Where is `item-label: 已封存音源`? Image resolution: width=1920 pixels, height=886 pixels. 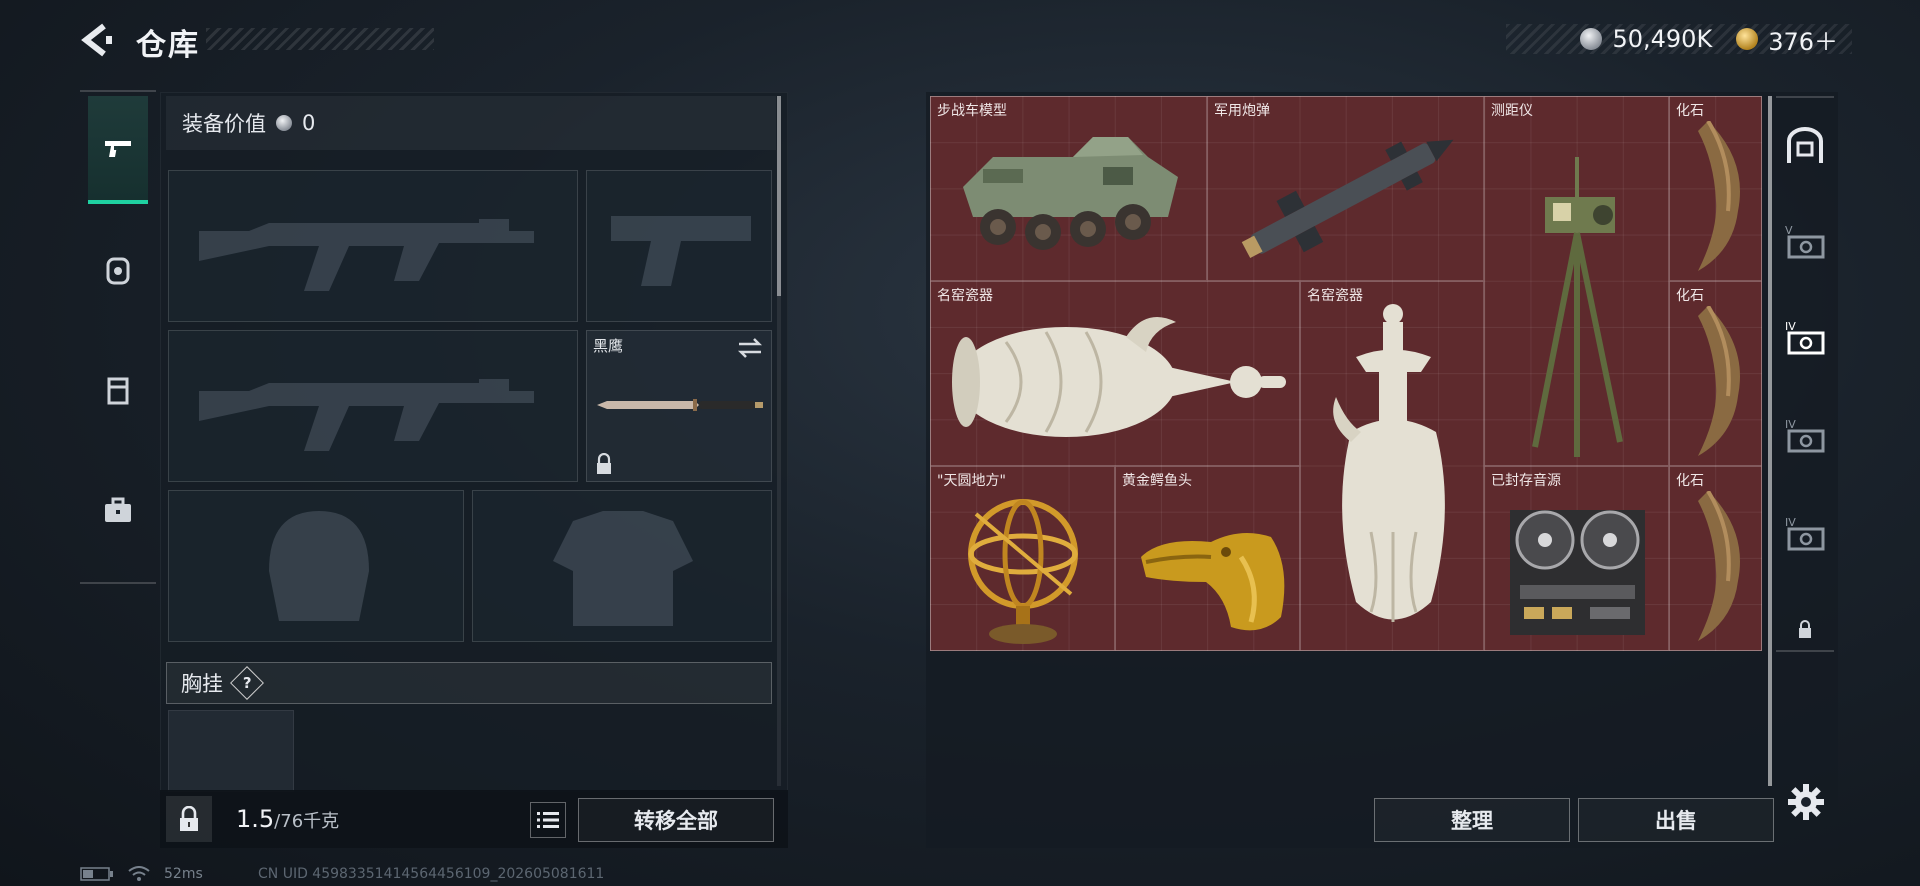
item-label: 已封存音源 is located at coordinates (1526, 481).